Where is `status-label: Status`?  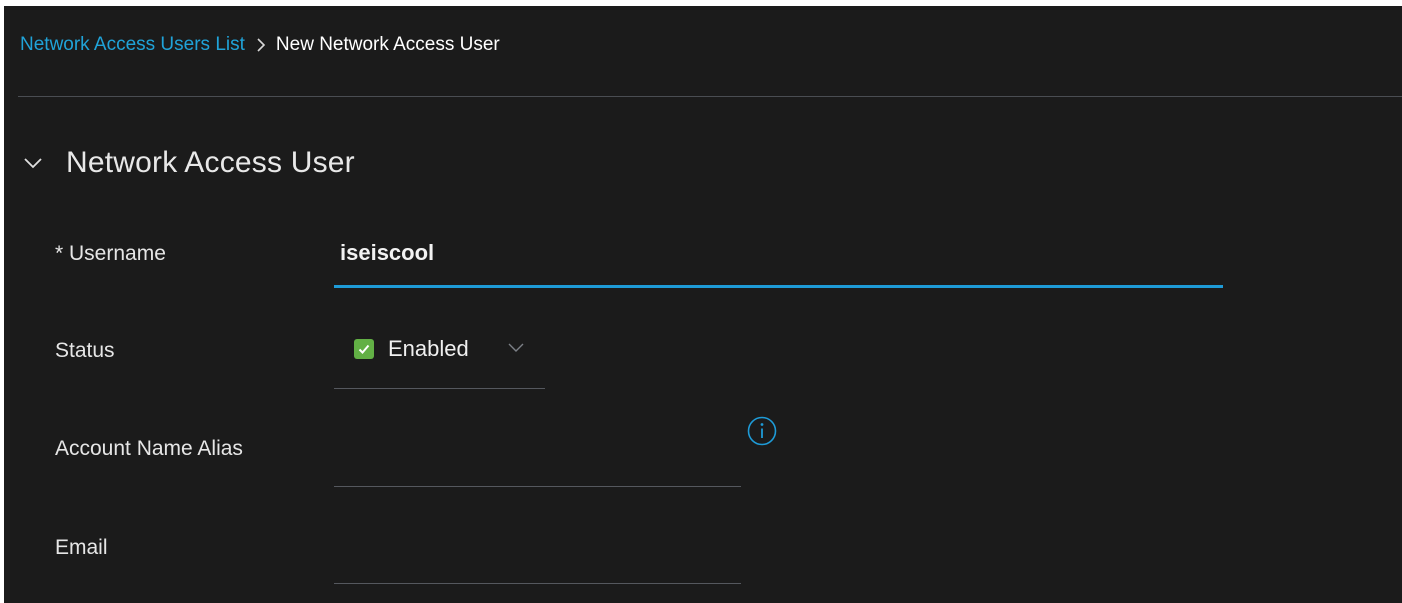
status-label: Status is located at coordinates (85, 350).